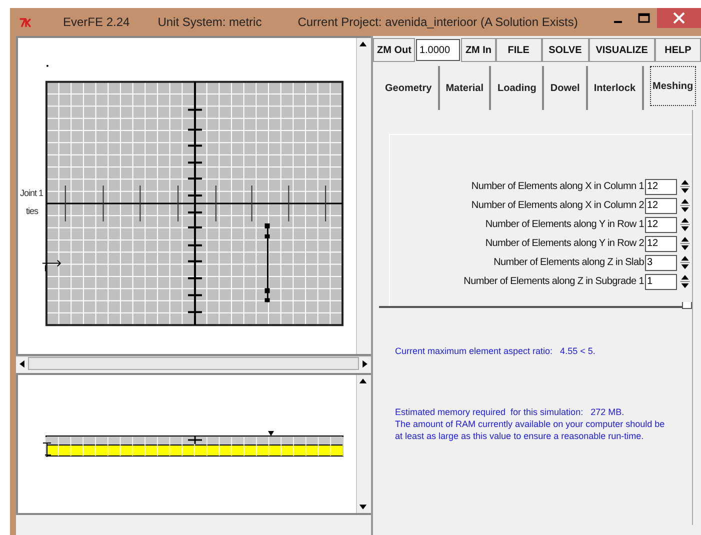 This screenshot has width=701, height=535. Describe the element at coordinates (557, 205) in the screenshot. I see `field-label: Number of Elements along X in Column 2` at that location.